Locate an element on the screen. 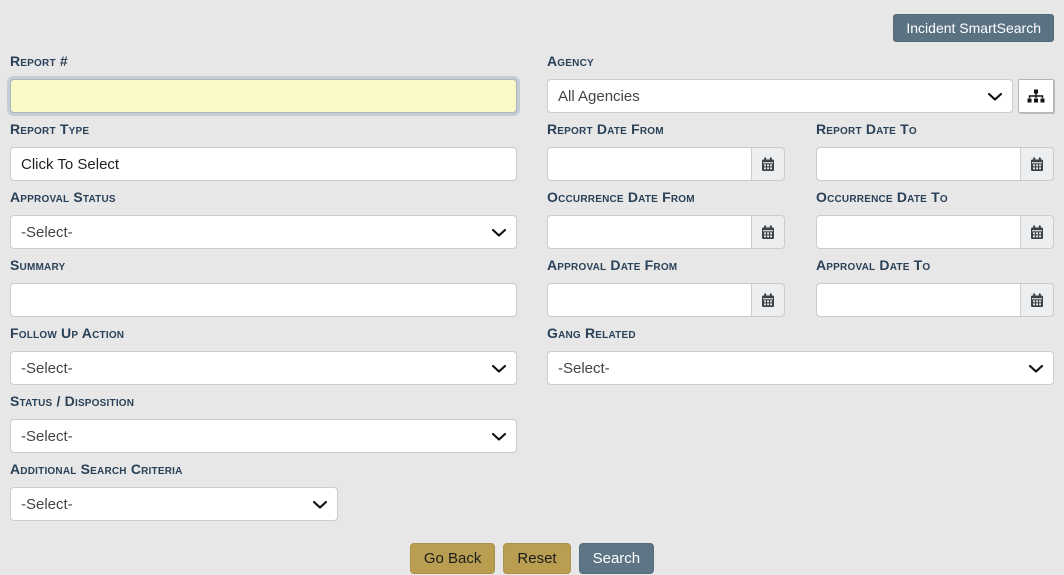  approval-date-to-calendar-button is located at coordinates (1037, 300).